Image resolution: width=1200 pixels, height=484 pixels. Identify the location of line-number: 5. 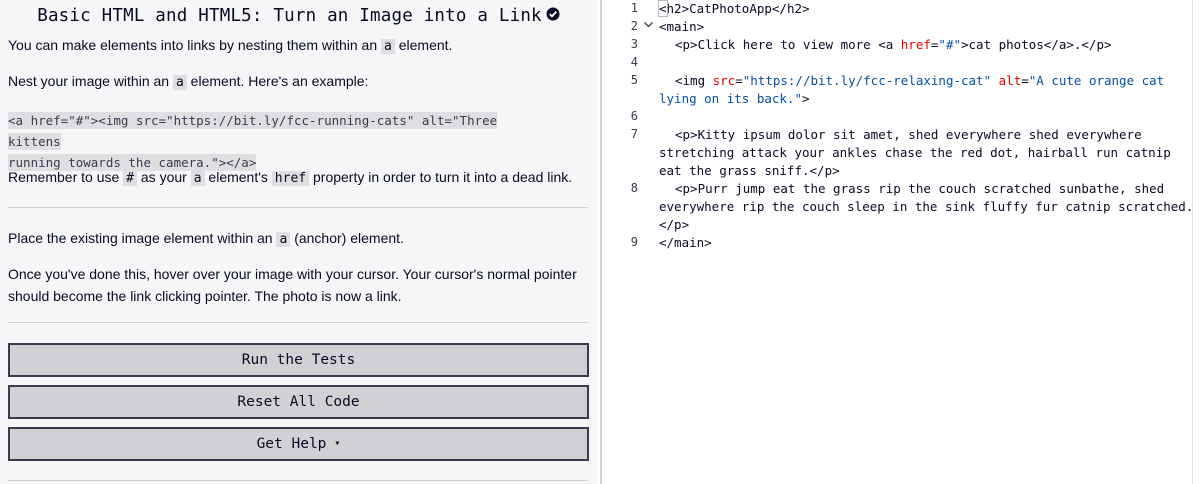
(634, 80).